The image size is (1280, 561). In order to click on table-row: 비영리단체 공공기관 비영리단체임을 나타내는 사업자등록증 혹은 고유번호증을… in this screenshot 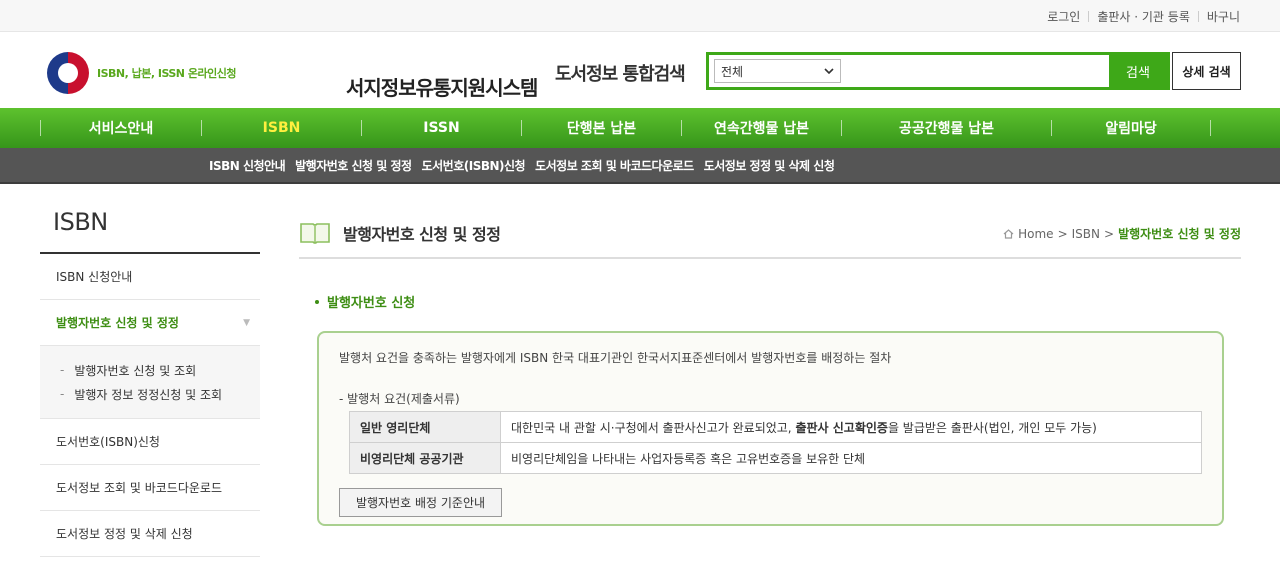, I will do `click(775, 458)`.